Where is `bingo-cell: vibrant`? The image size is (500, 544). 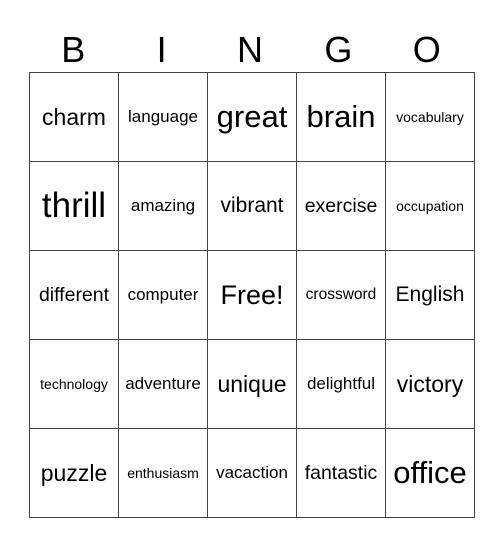
bingo-cell: vibrant is located at coordinates (252, 206).